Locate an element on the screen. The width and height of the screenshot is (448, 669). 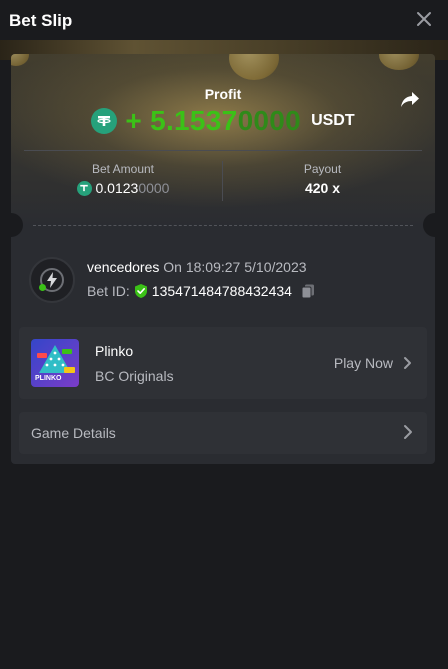
profit-amount-row: + 5.15370000 USDT is located at coordinates (223, 121).